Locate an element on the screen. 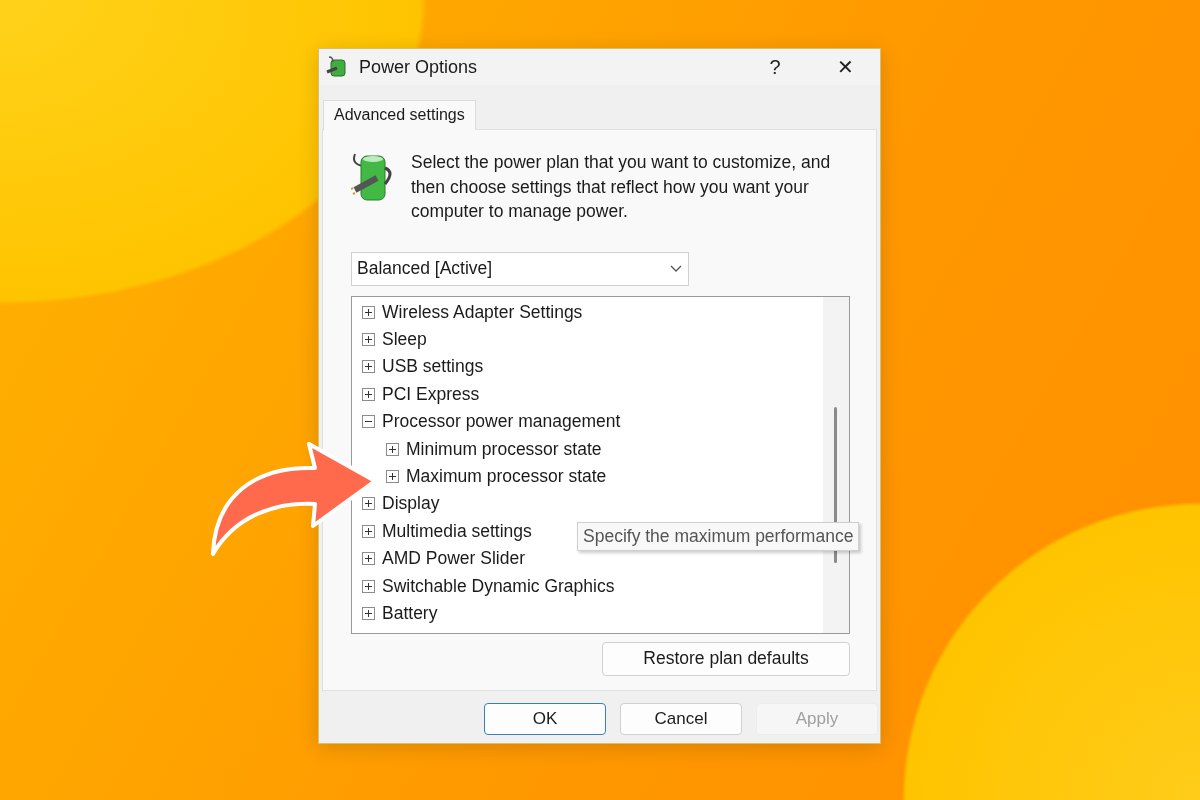  window-title: Power Options is located at coordinates (419, 67).